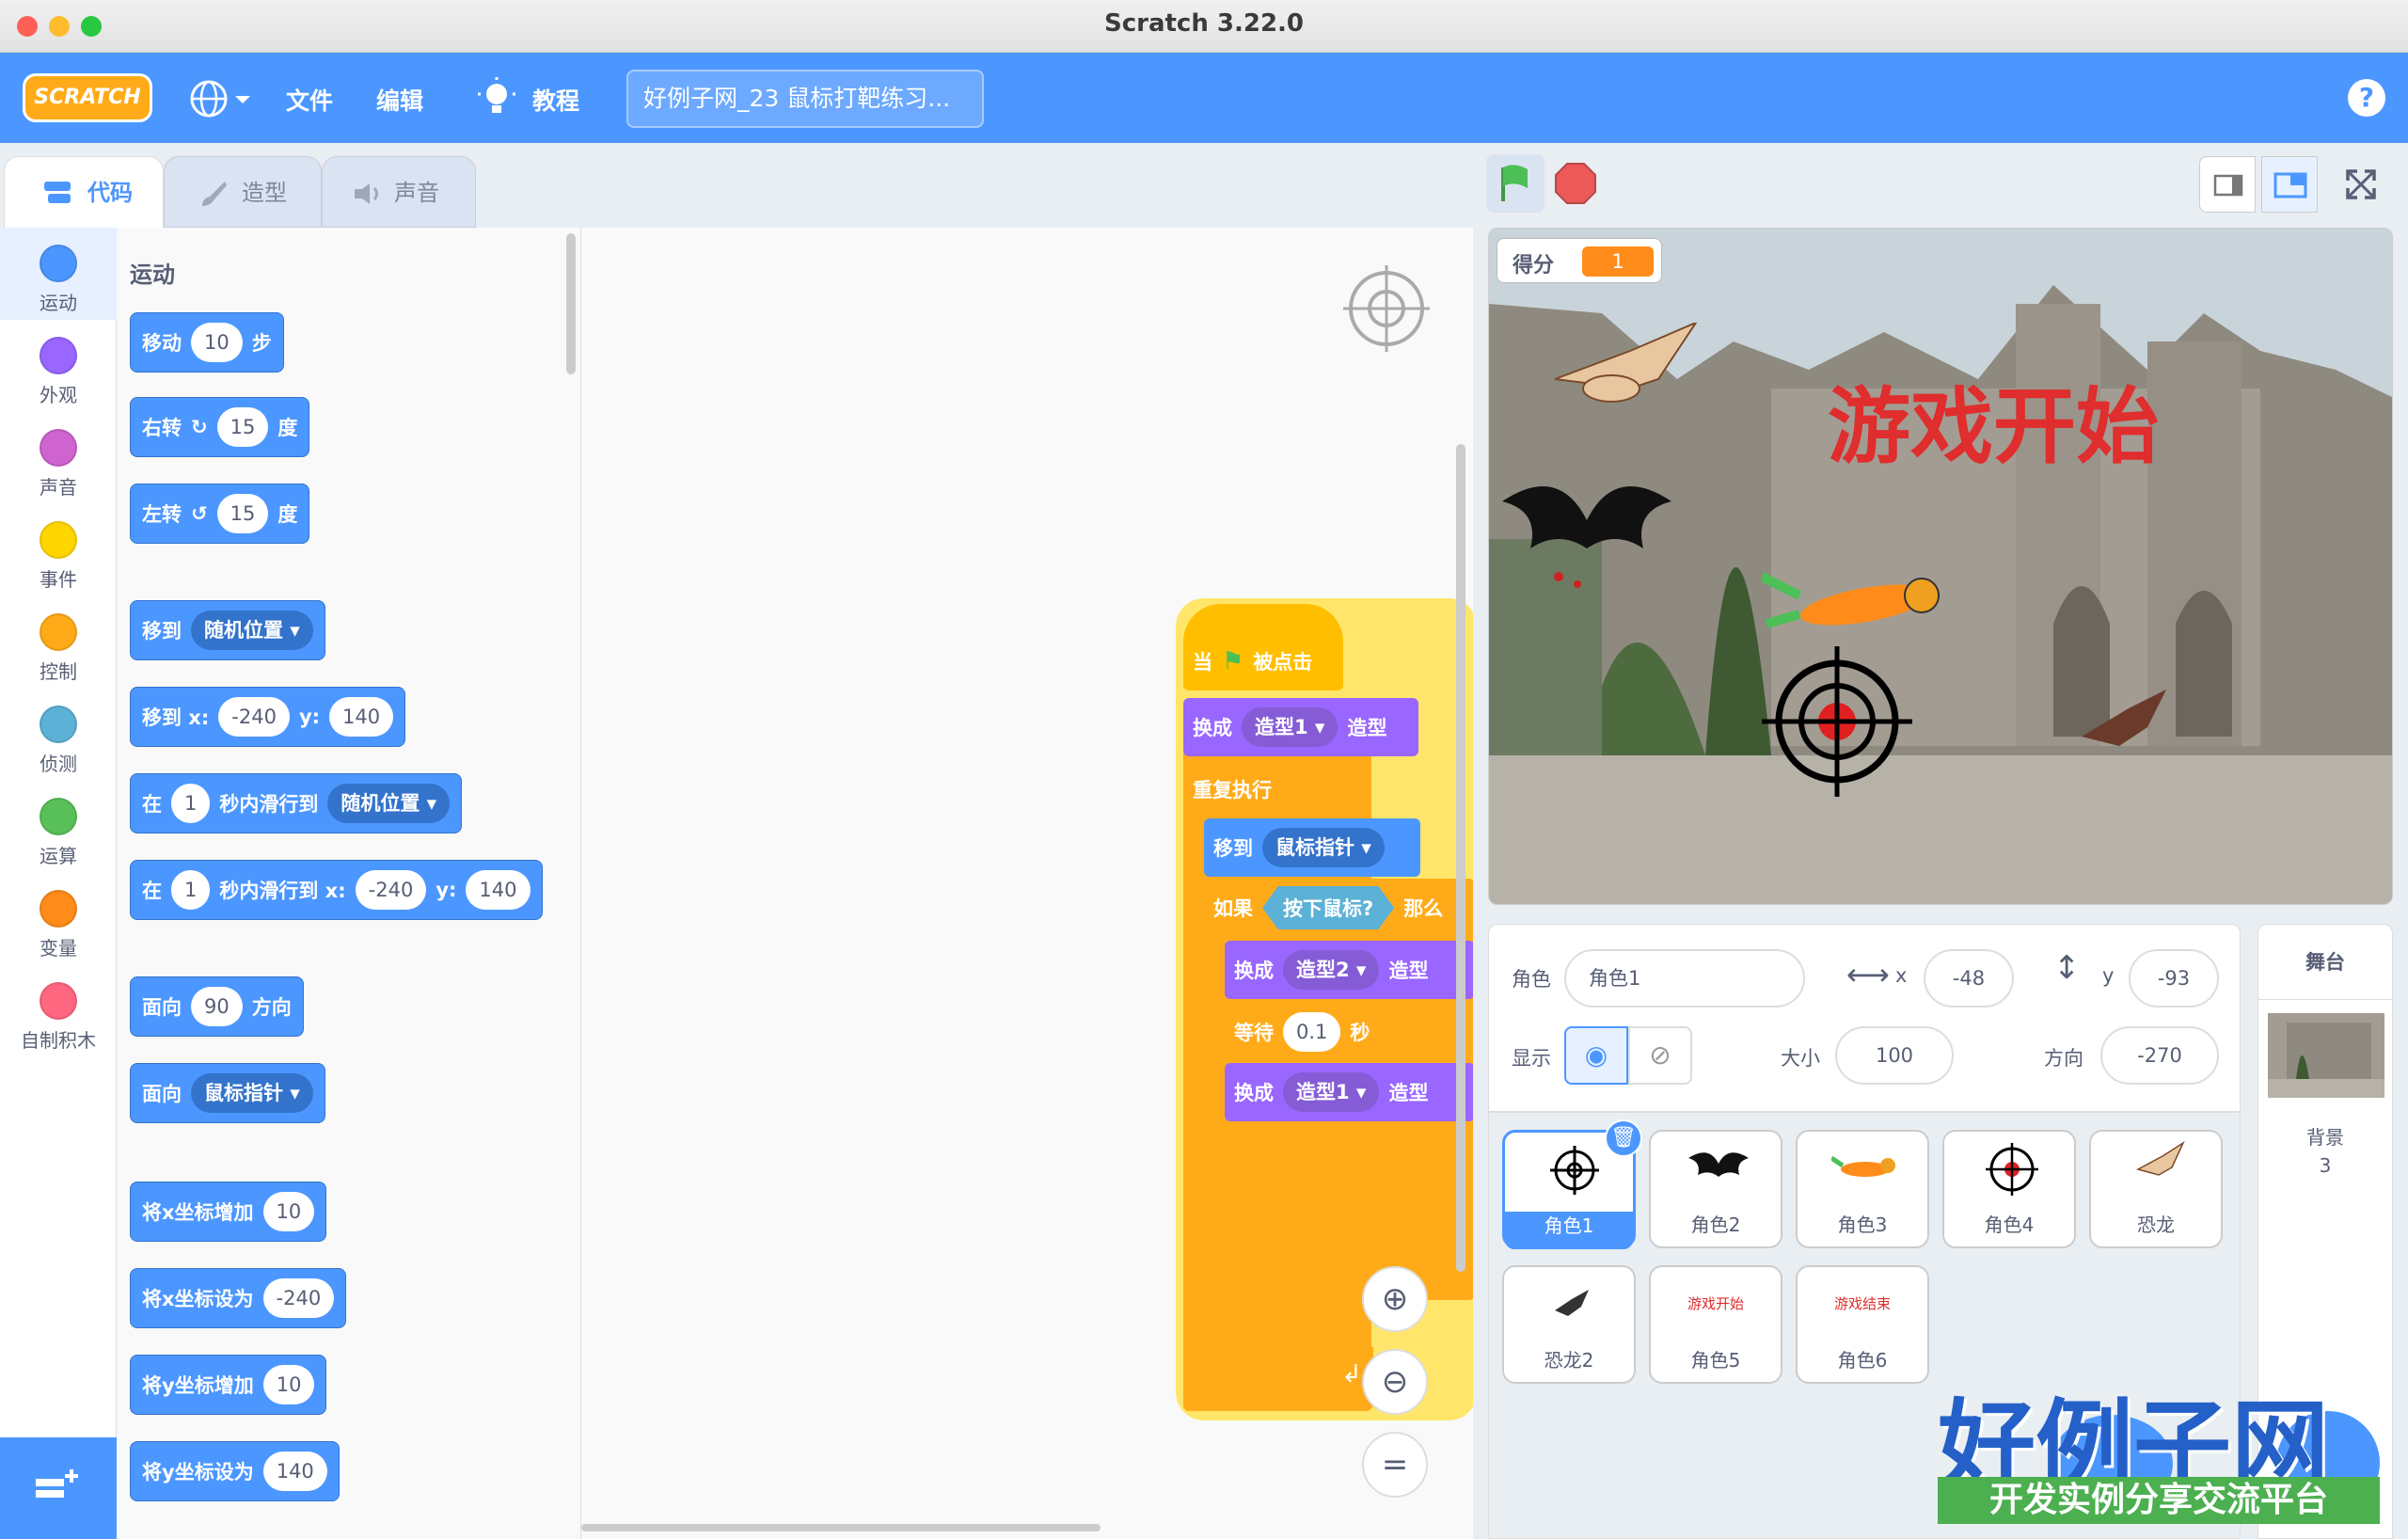 This screenshot has width=2408, height=1539. What do you see at coordinates (1324, 847) in the screenshot?
I see `goto-target-dropdown: 鼠标指针 ▾` at bounding box center [1324, 847].